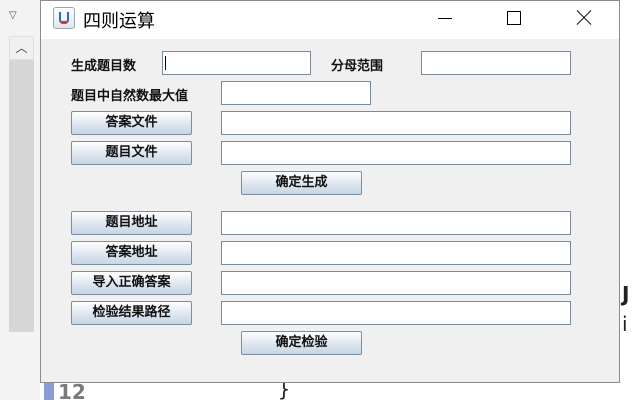 This screenshot has width=632, height=404. I want to click on denominator-range-input, so click(496, 63).